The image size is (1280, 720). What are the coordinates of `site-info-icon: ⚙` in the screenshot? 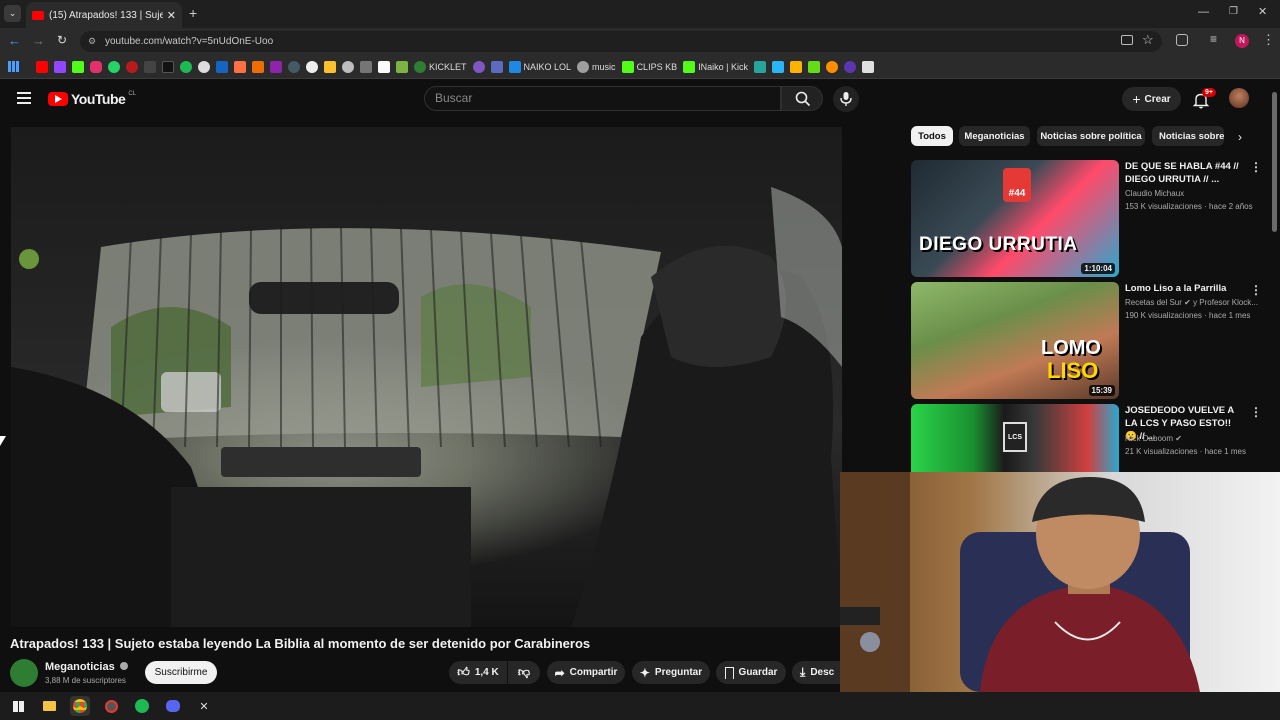 It's located at (92, 41).